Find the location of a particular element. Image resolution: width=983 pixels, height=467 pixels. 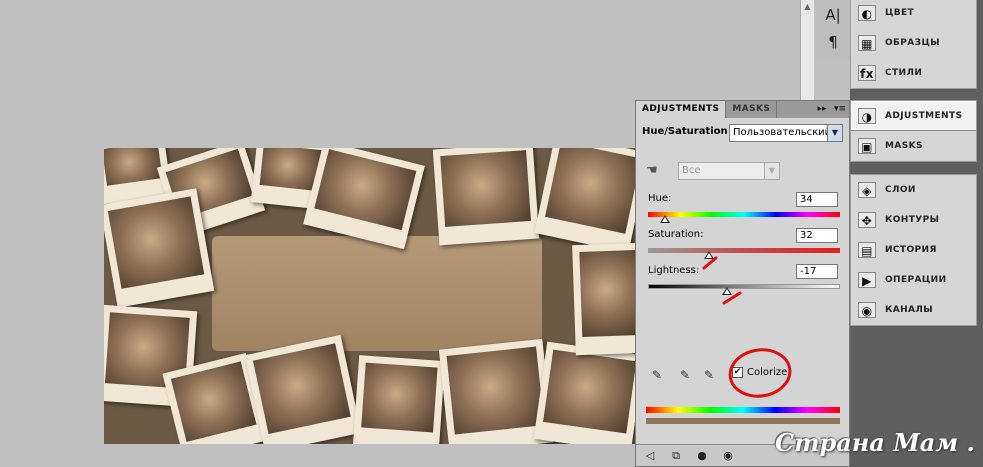

dock-item-styles: fx СТИЛИ is located at coordinates (913, 73).